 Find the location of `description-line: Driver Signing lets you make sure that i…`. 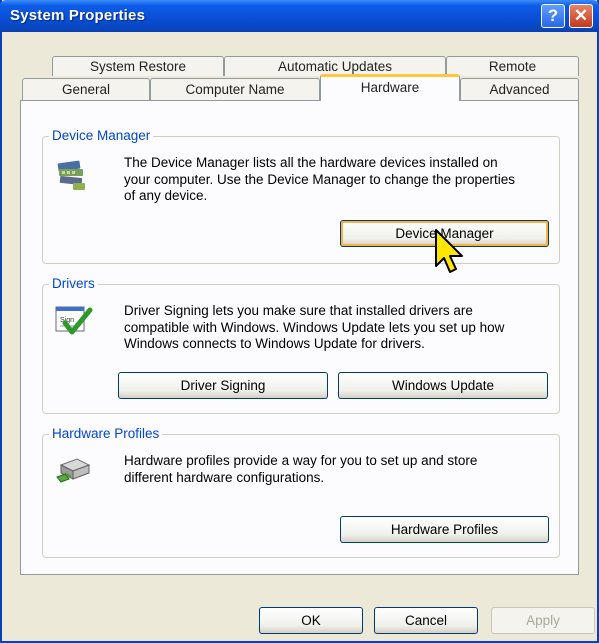

description-line: Driver Signing lets you make sure that i… is located at coordinates (298, 310).